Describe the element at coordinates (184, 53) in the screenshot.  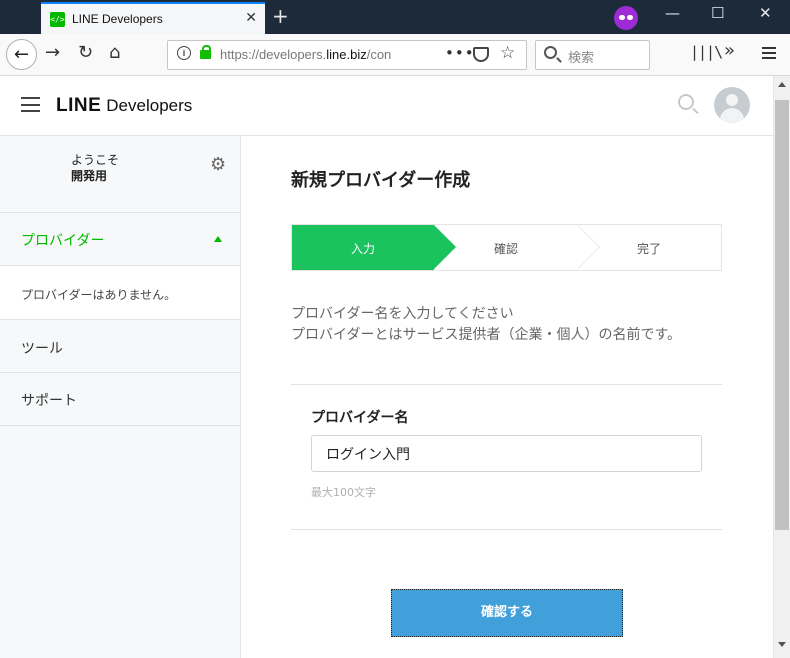
I see `info-icon: i` at that location.